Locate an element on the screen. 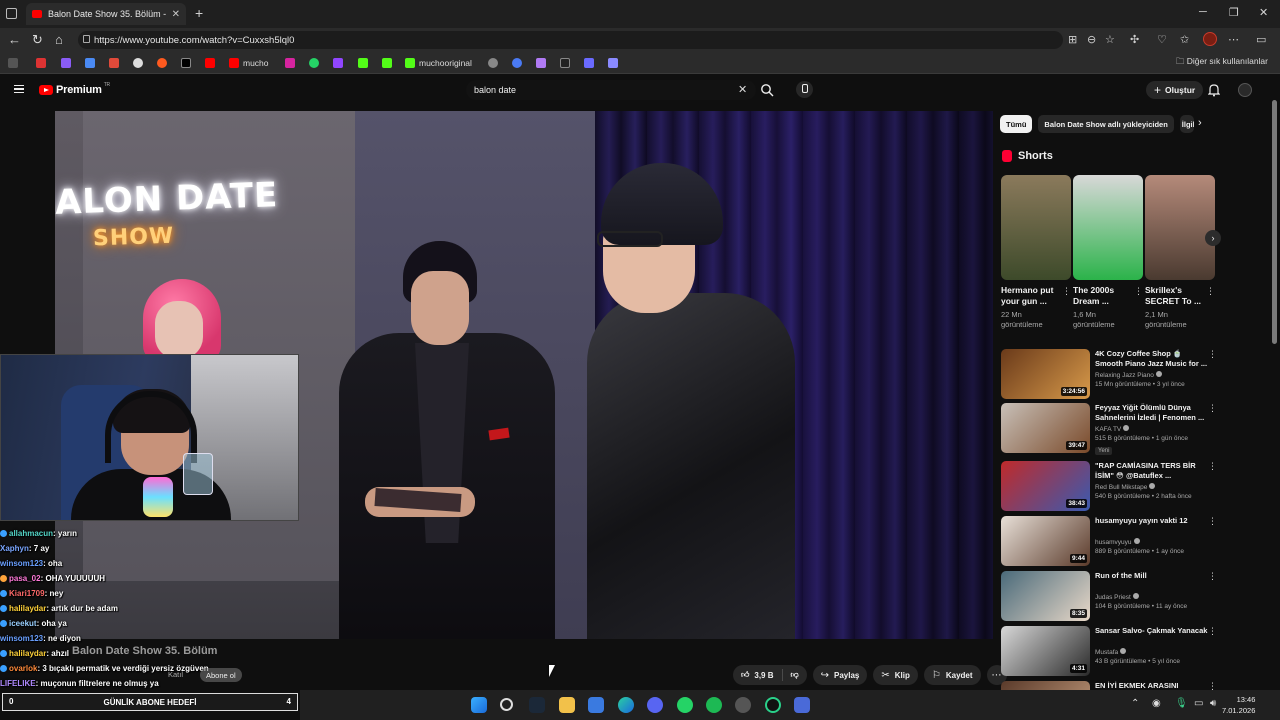 This screenshot has width=1280, height=720. sidebar-toggle-icon: ▭ is located at coordinates (1261, 39).